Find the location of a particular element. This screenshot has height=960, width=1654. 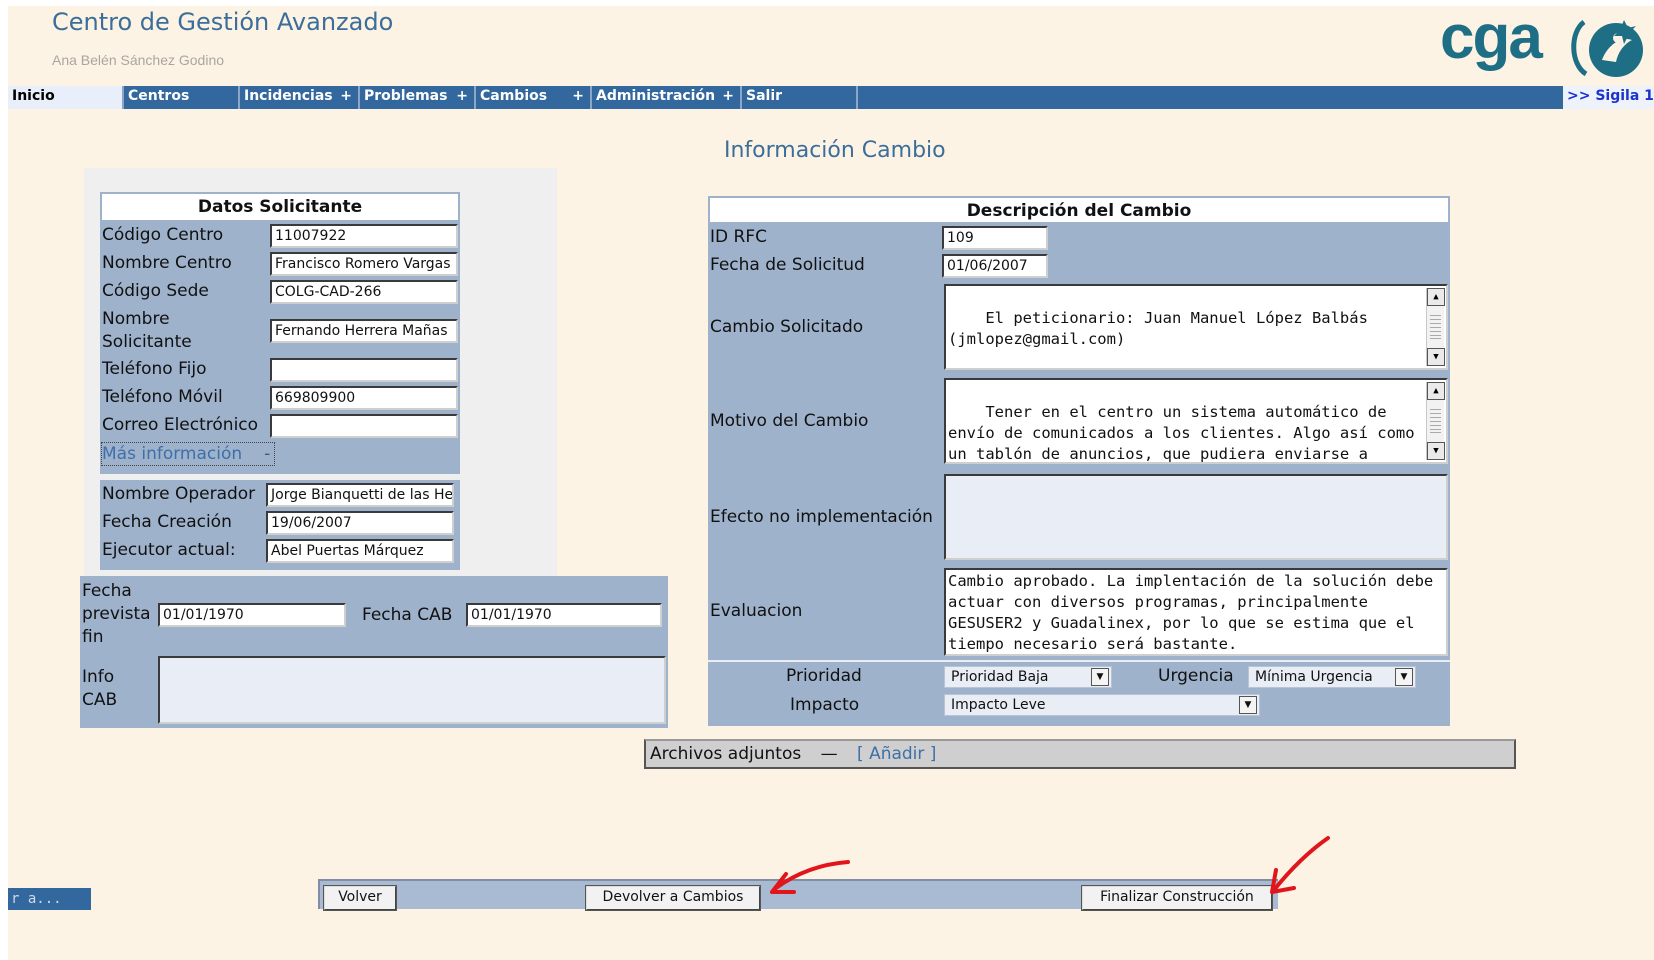

impacto-label: Impacto is located at coordinates (825, 705).